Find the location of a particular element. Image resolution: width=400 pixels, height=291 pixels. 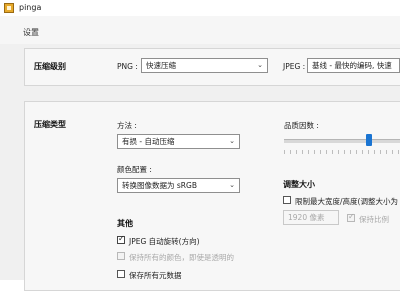

window-title: pinga is located at coordinates (30, 7).